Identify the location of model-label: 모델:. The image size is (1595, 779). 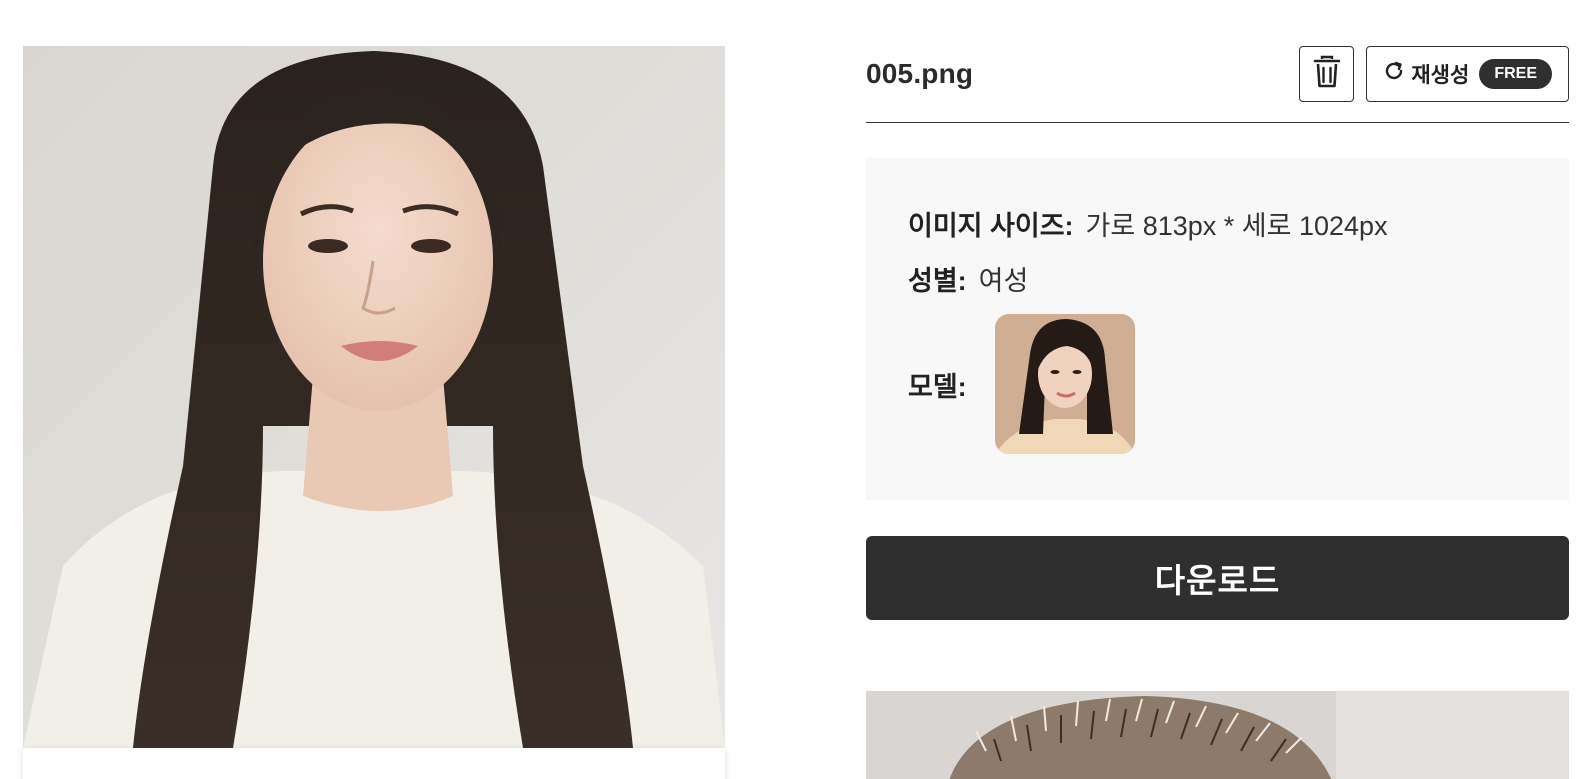
(937, 386).